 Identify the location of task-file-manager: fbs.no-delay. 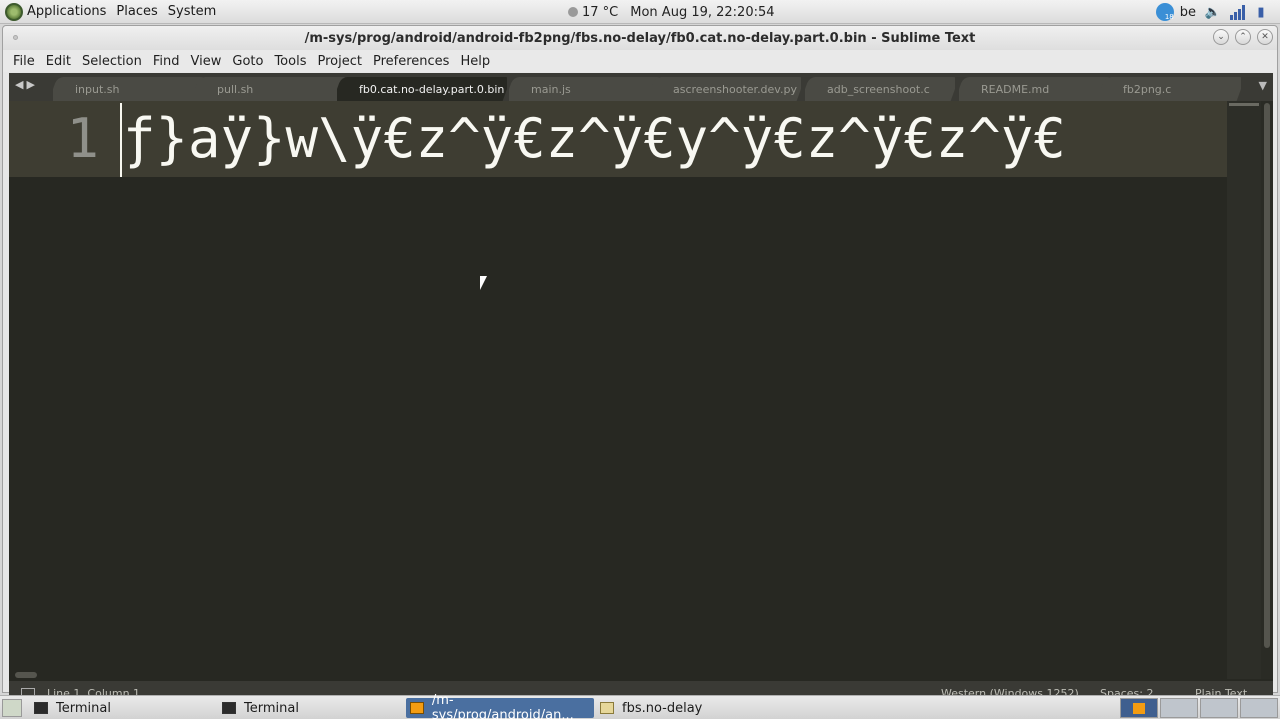
(691, 708).